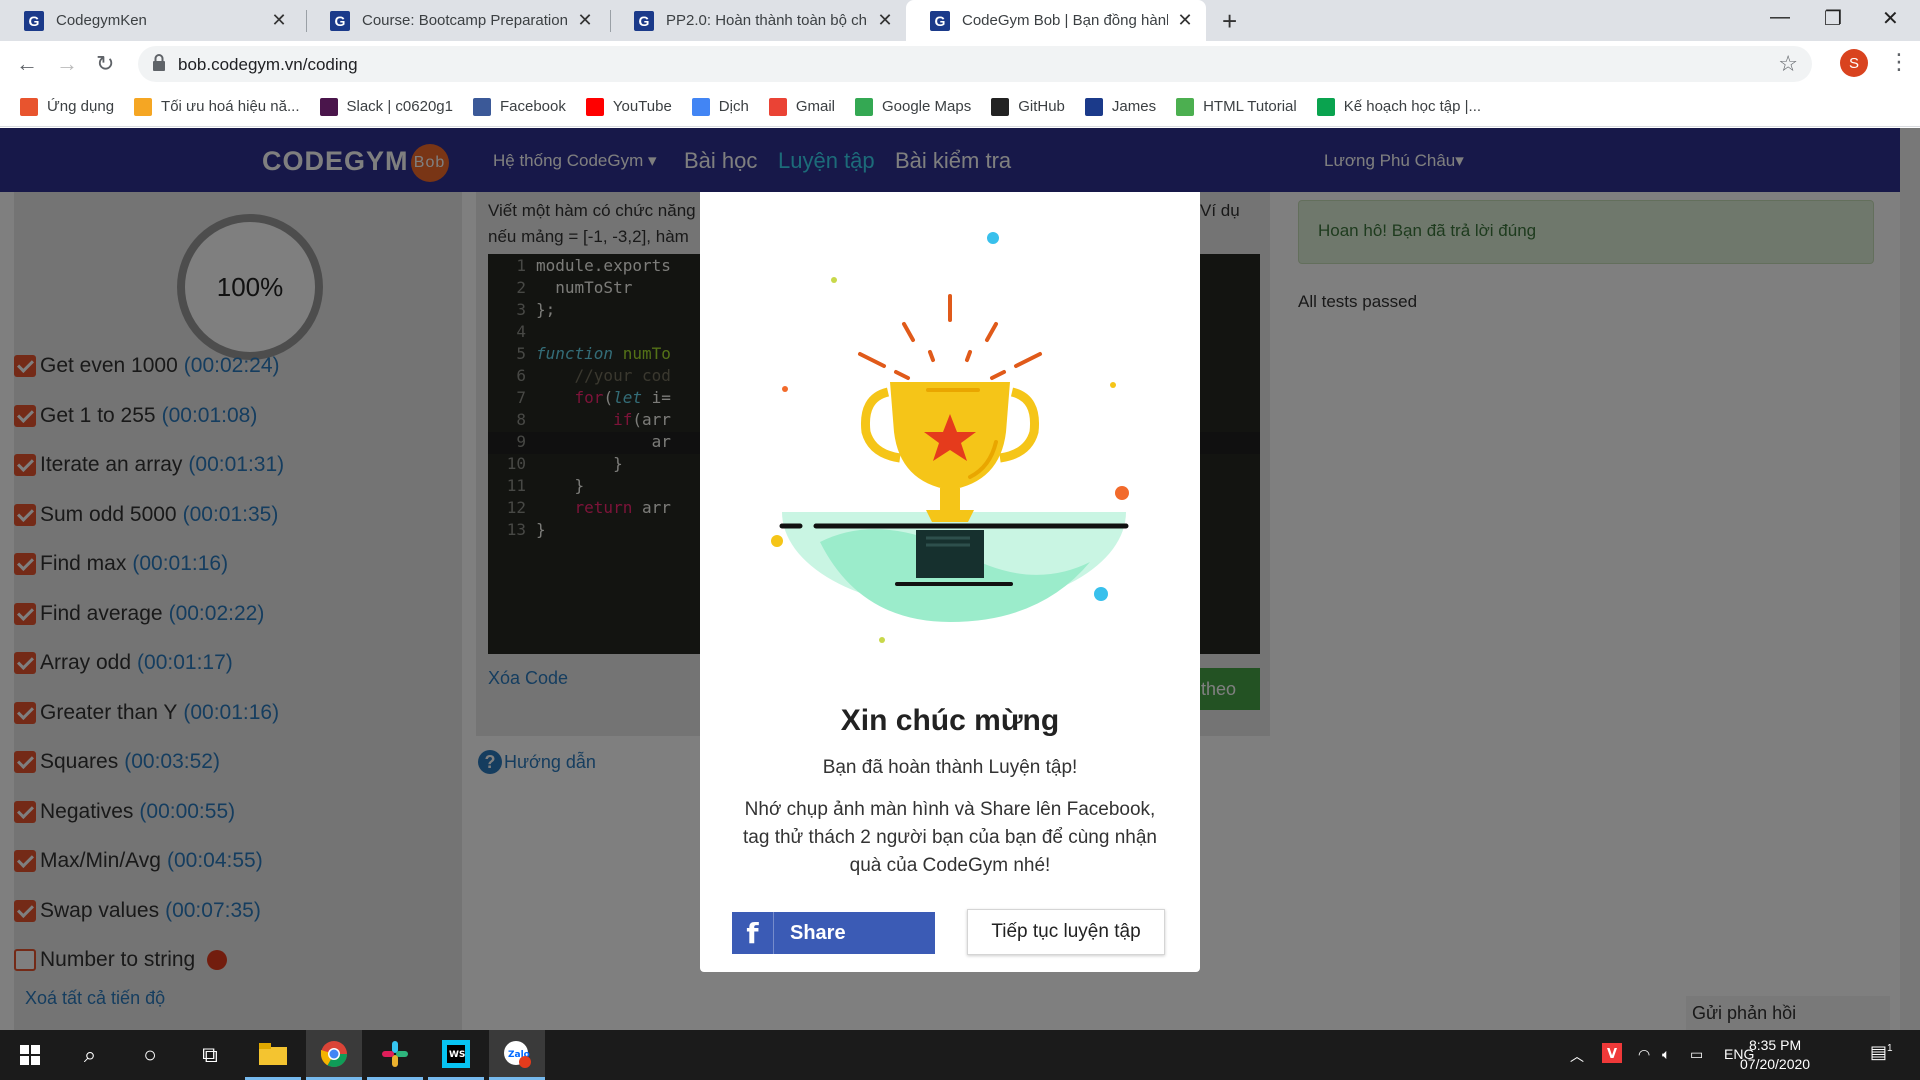 This screenshot has height=1080, width=1920. Describe the element at coordinates (67, 64) in the screenshot. I see `forward-arrow-icon: →` at that location.